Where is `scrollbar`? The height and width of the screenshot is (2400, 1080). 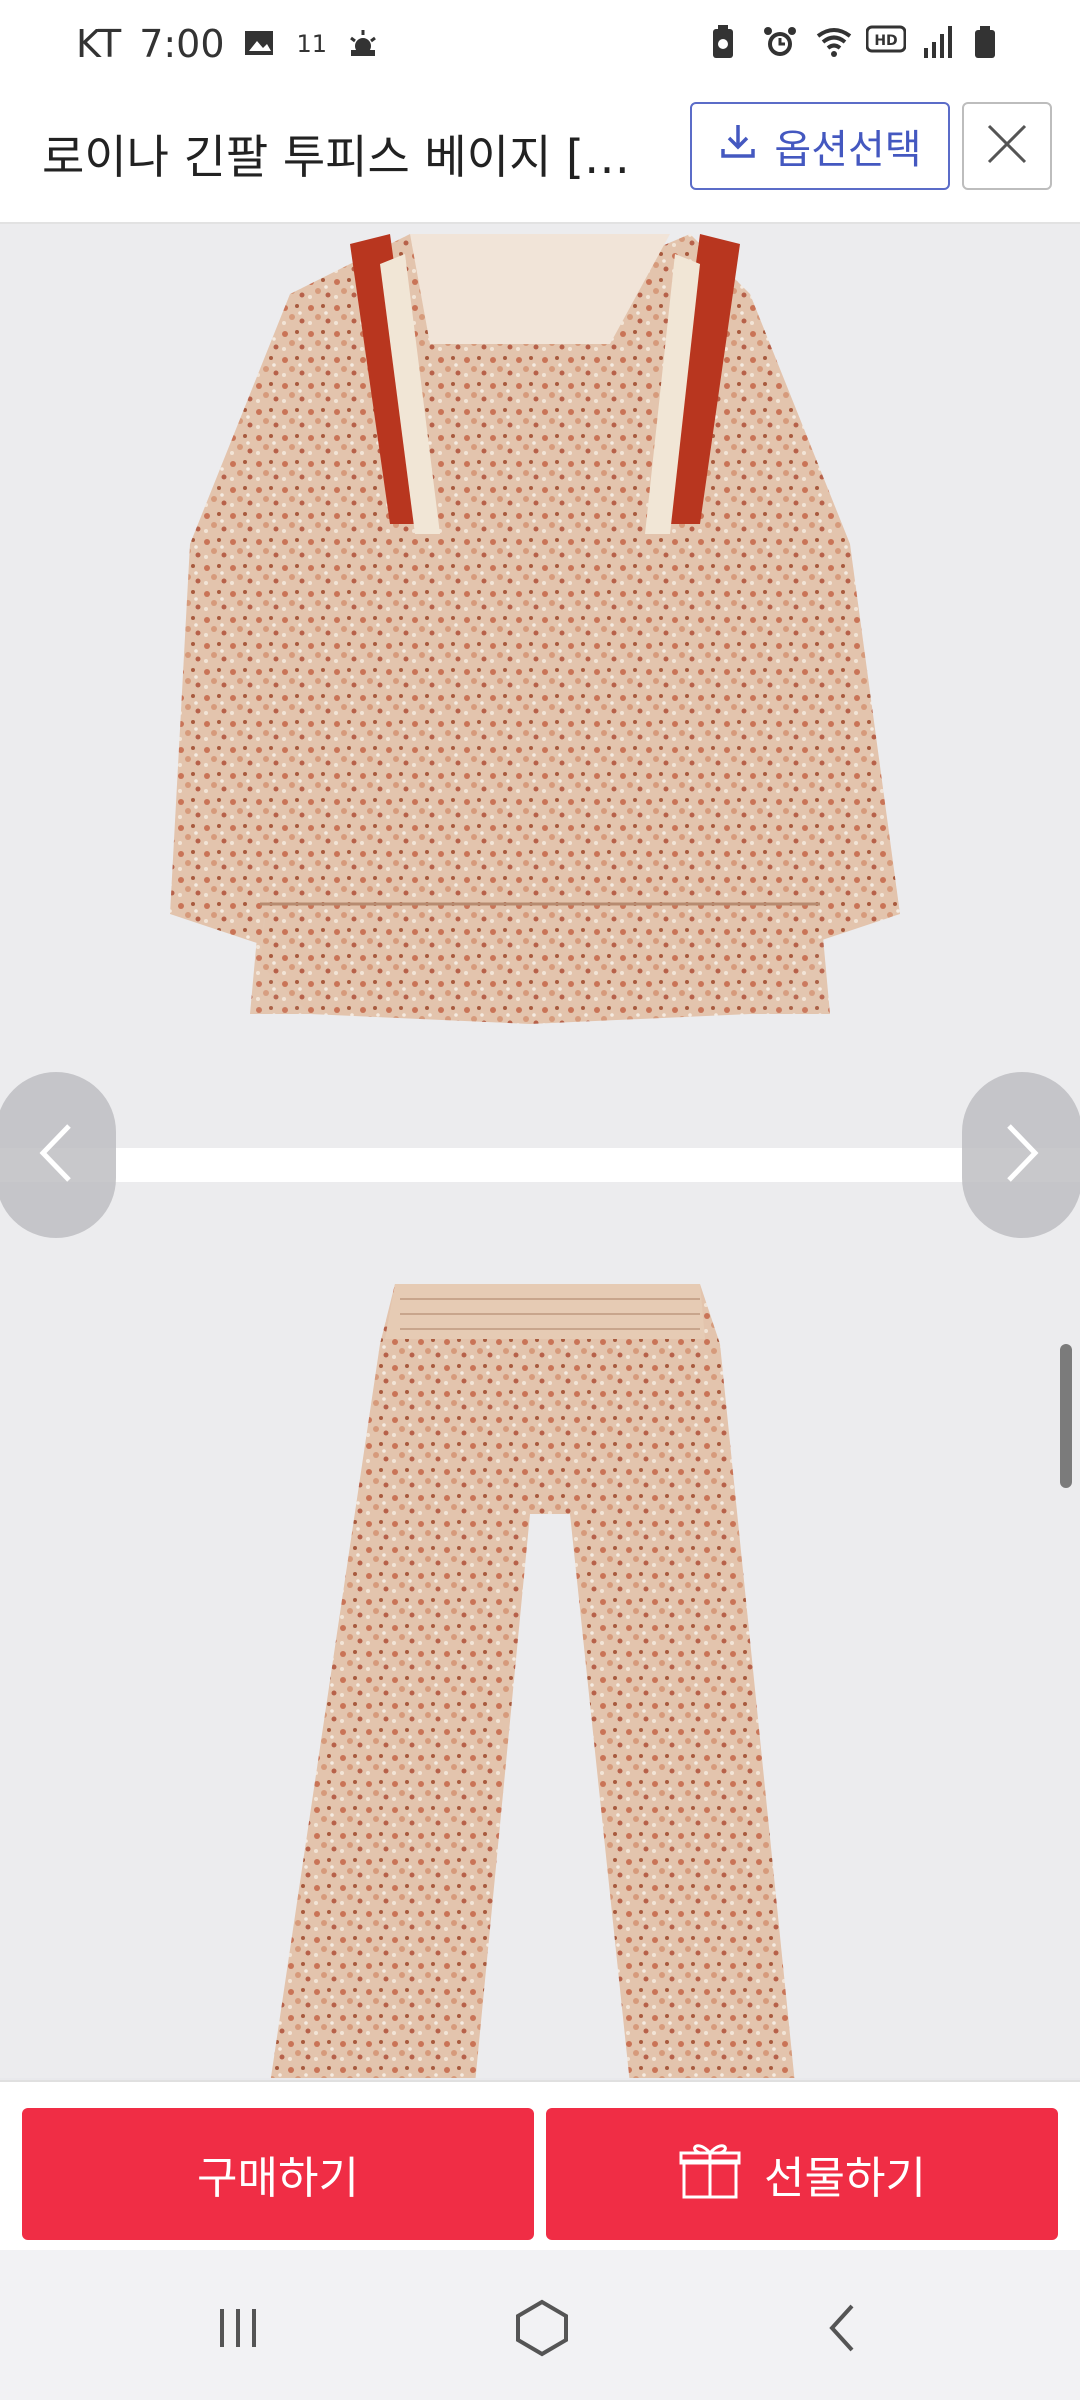
scrollbar is located at coordinates (1066, 1416).